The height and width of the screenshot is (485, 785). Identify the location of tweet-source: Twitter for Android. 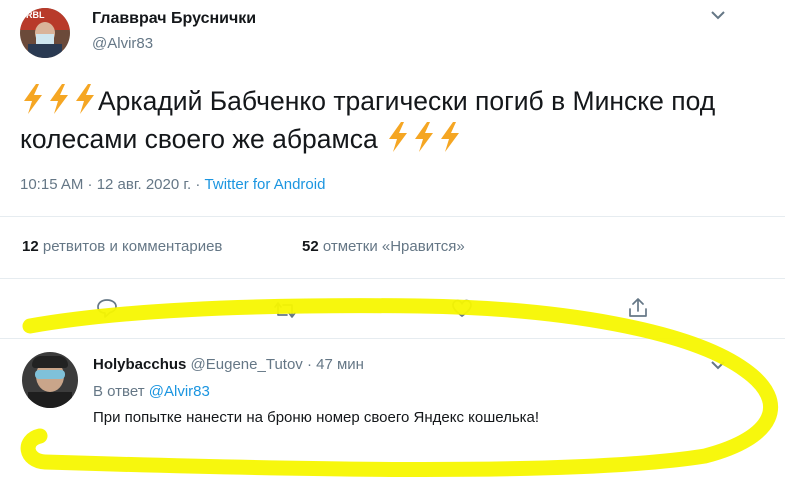
(265, 184).